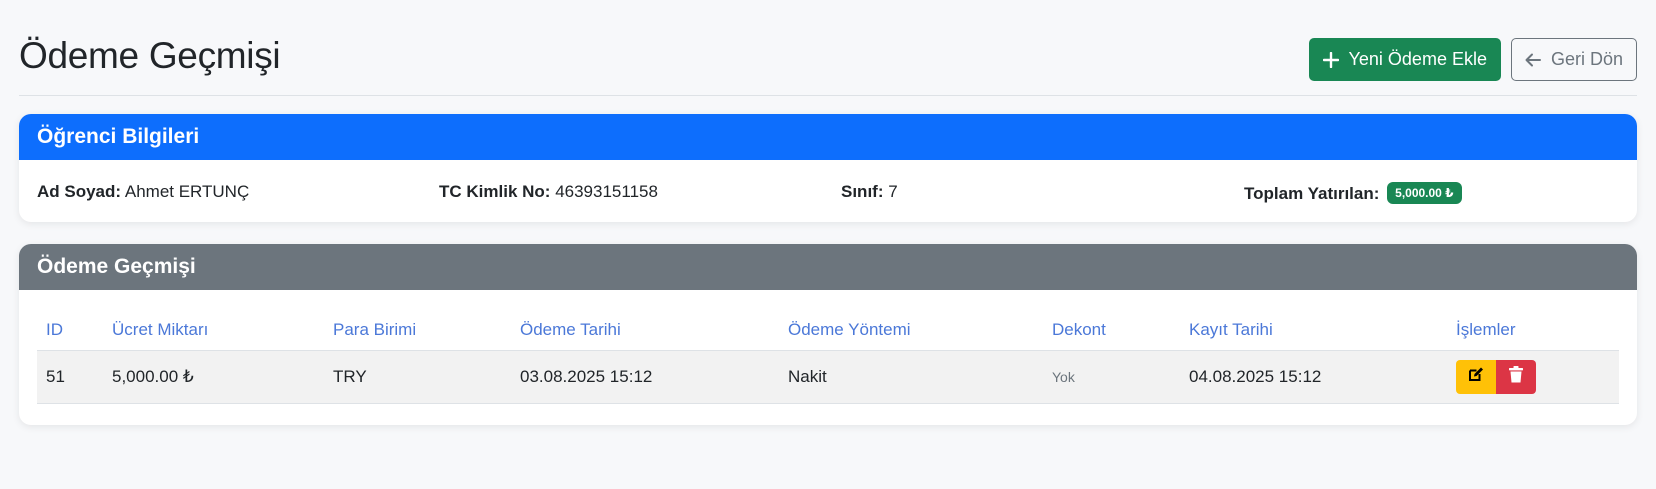 The width and height of the screenshot is (1656, 489). I want to click on edit-icon, so click(1476, 376).